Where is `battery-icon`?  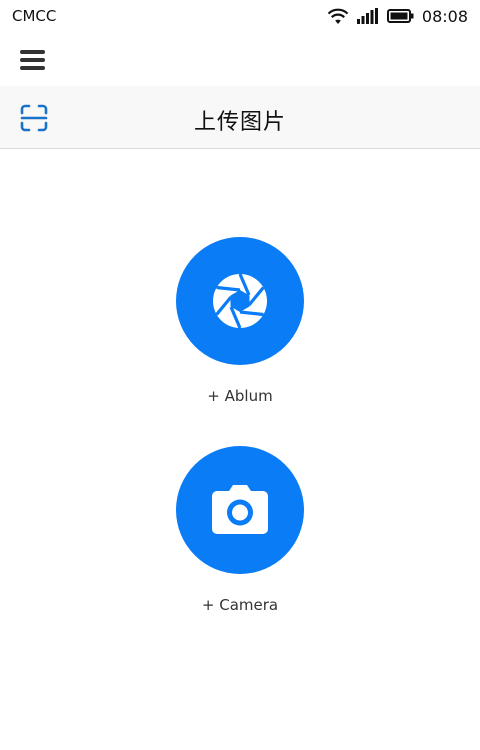
battery-icon is located at coordinates (400, 16).